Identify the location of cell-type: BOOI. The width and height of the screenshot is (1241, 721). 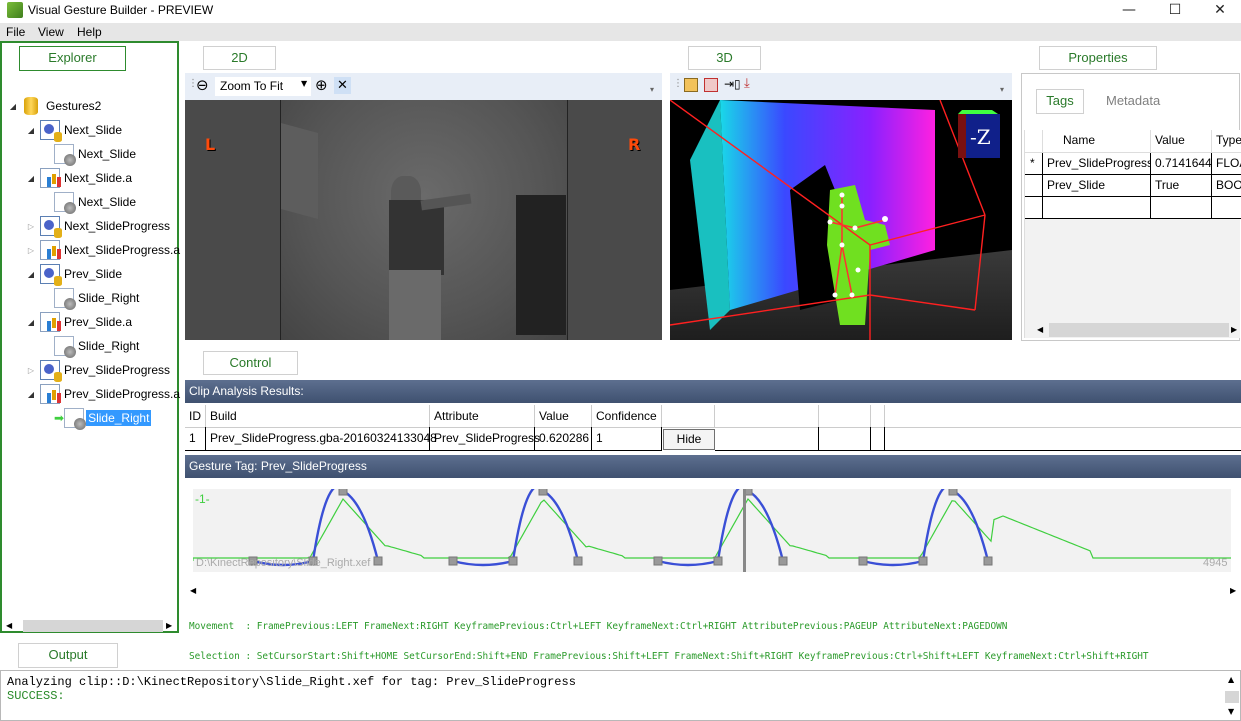
(1226, 186).